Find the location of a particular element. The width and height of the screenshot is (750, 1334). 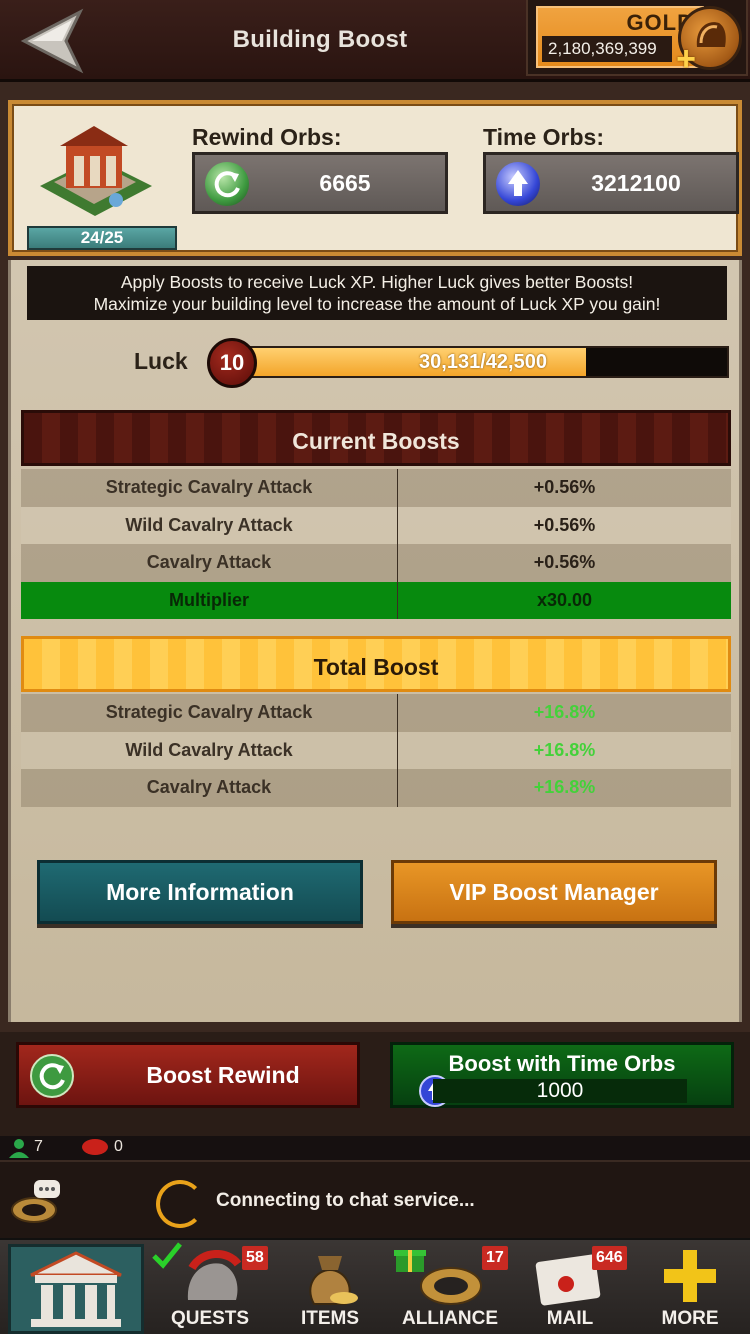

online-users-icon is located at coordinates (19, 1148).